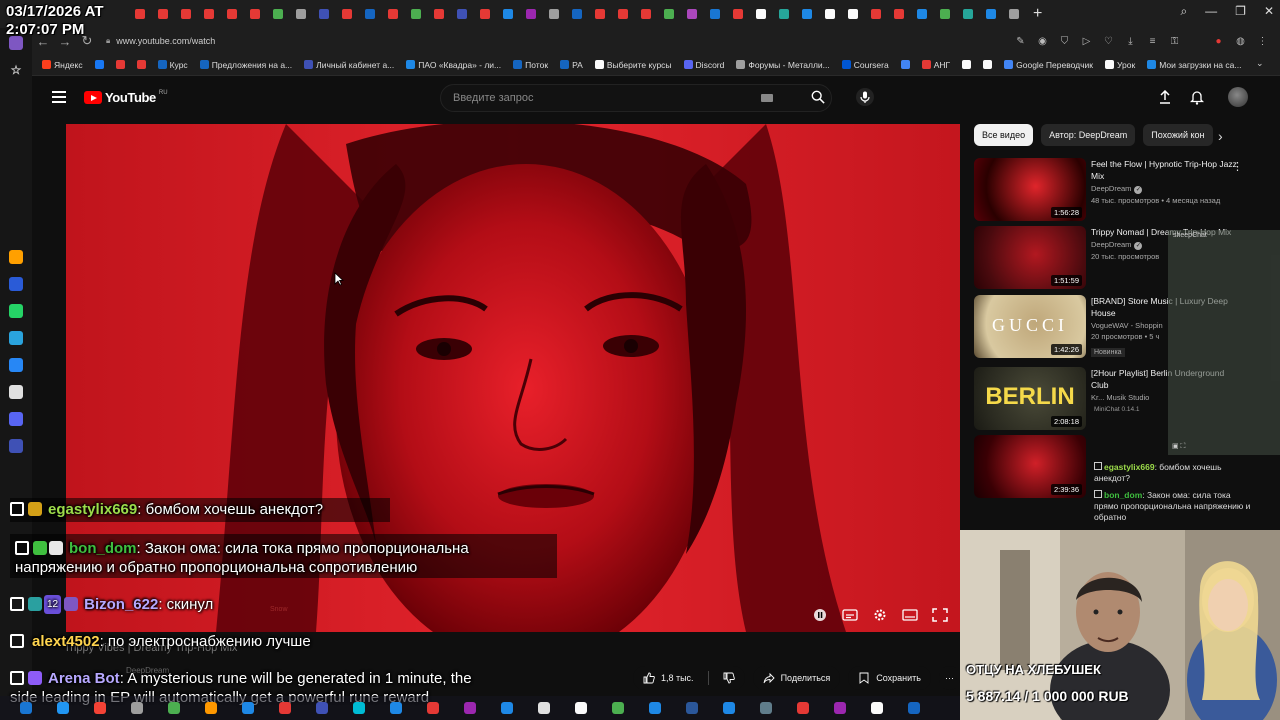  I want to click on like-button: 1,8 тыс., so click(688, 678).